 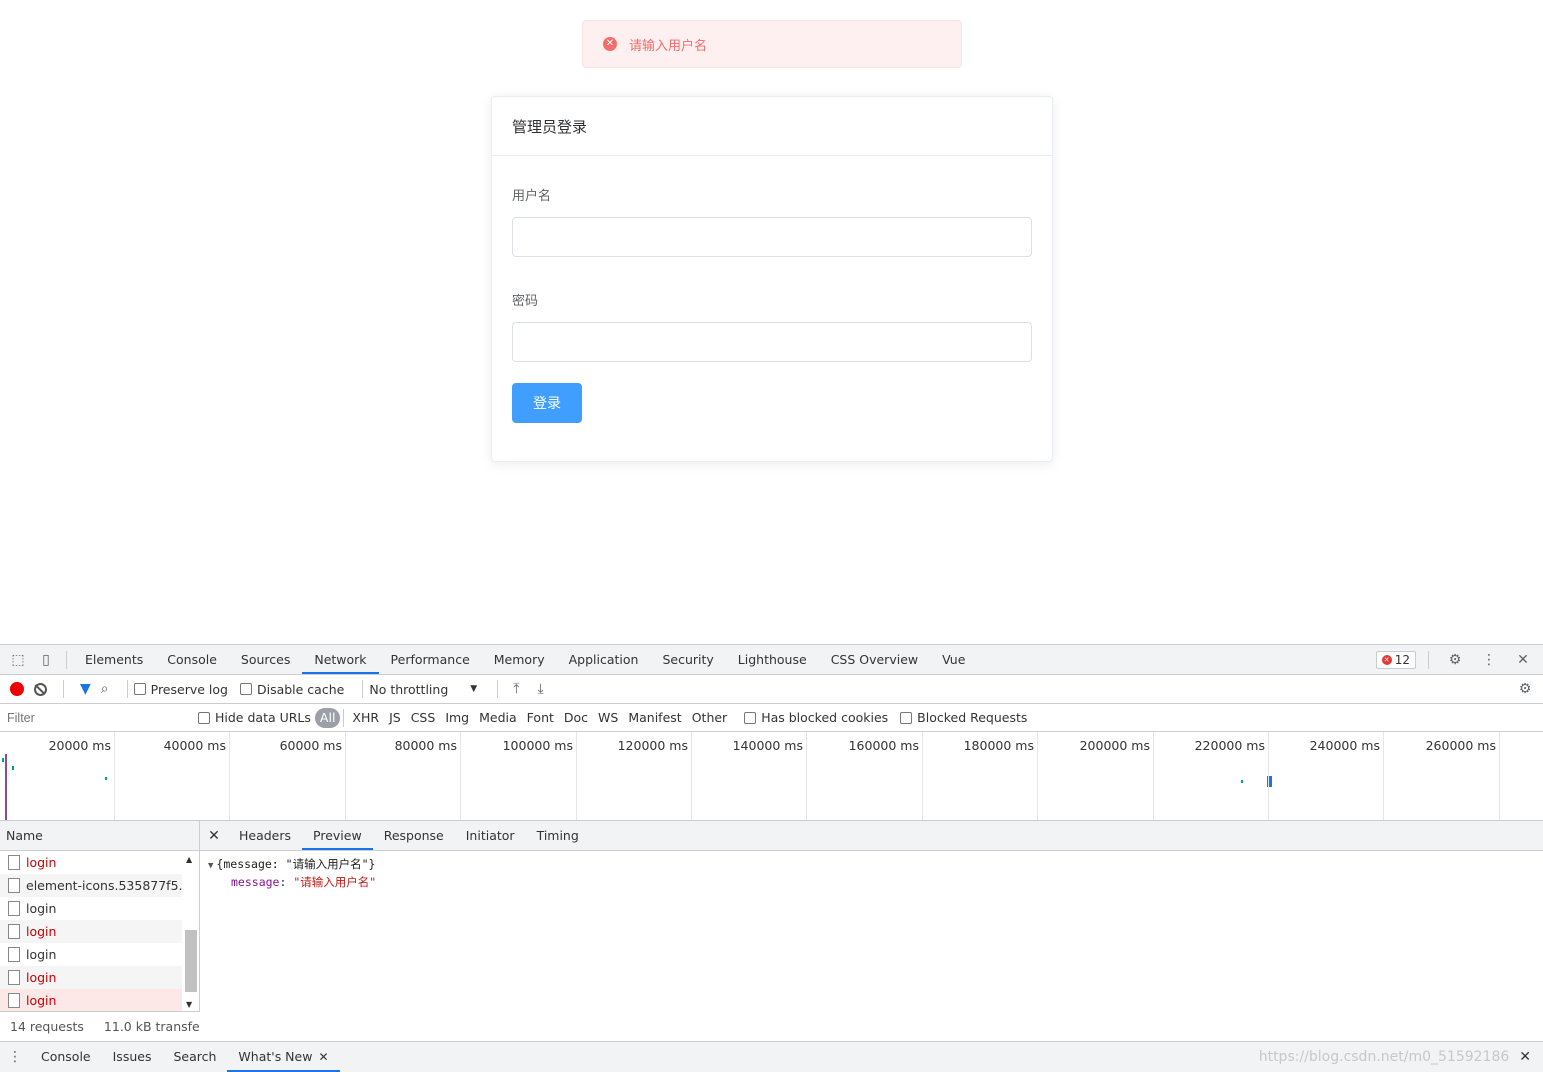 What do you see at coordinates (430, 659) in the screenshot?
I see `tab-performance: Performance` at bounding box center [430, 659].